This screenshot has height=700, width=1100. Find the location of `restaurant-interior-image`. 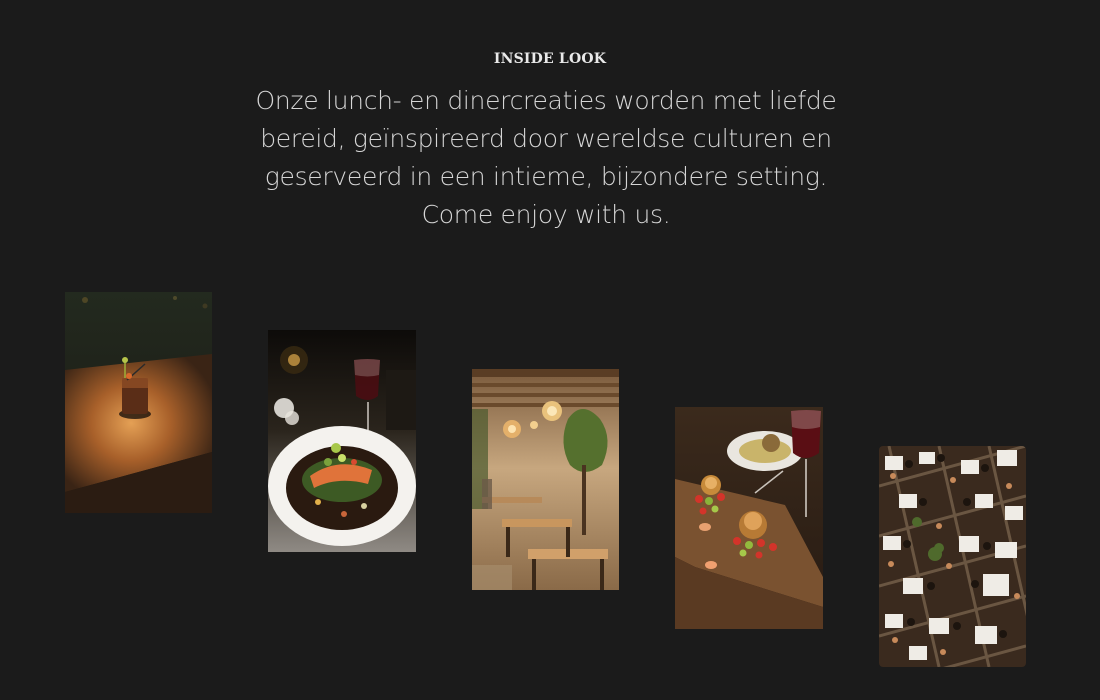

restaurant-interior-image is located at coordinates (545, 479).